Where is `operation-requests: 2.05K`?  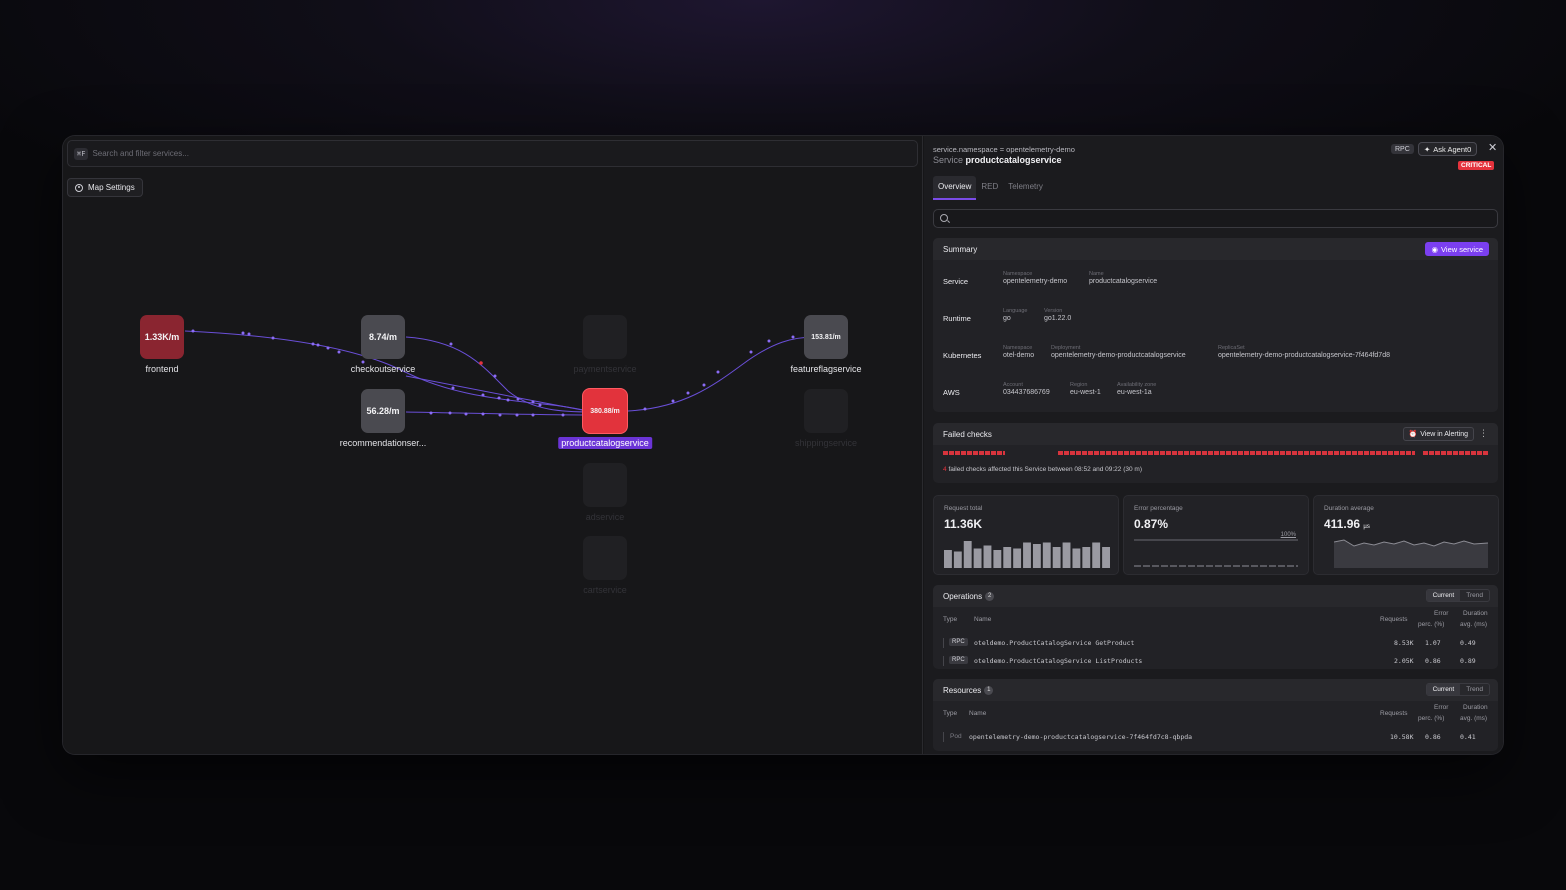
operation-requests: 2.05K is located at coordinates (1404, 661).